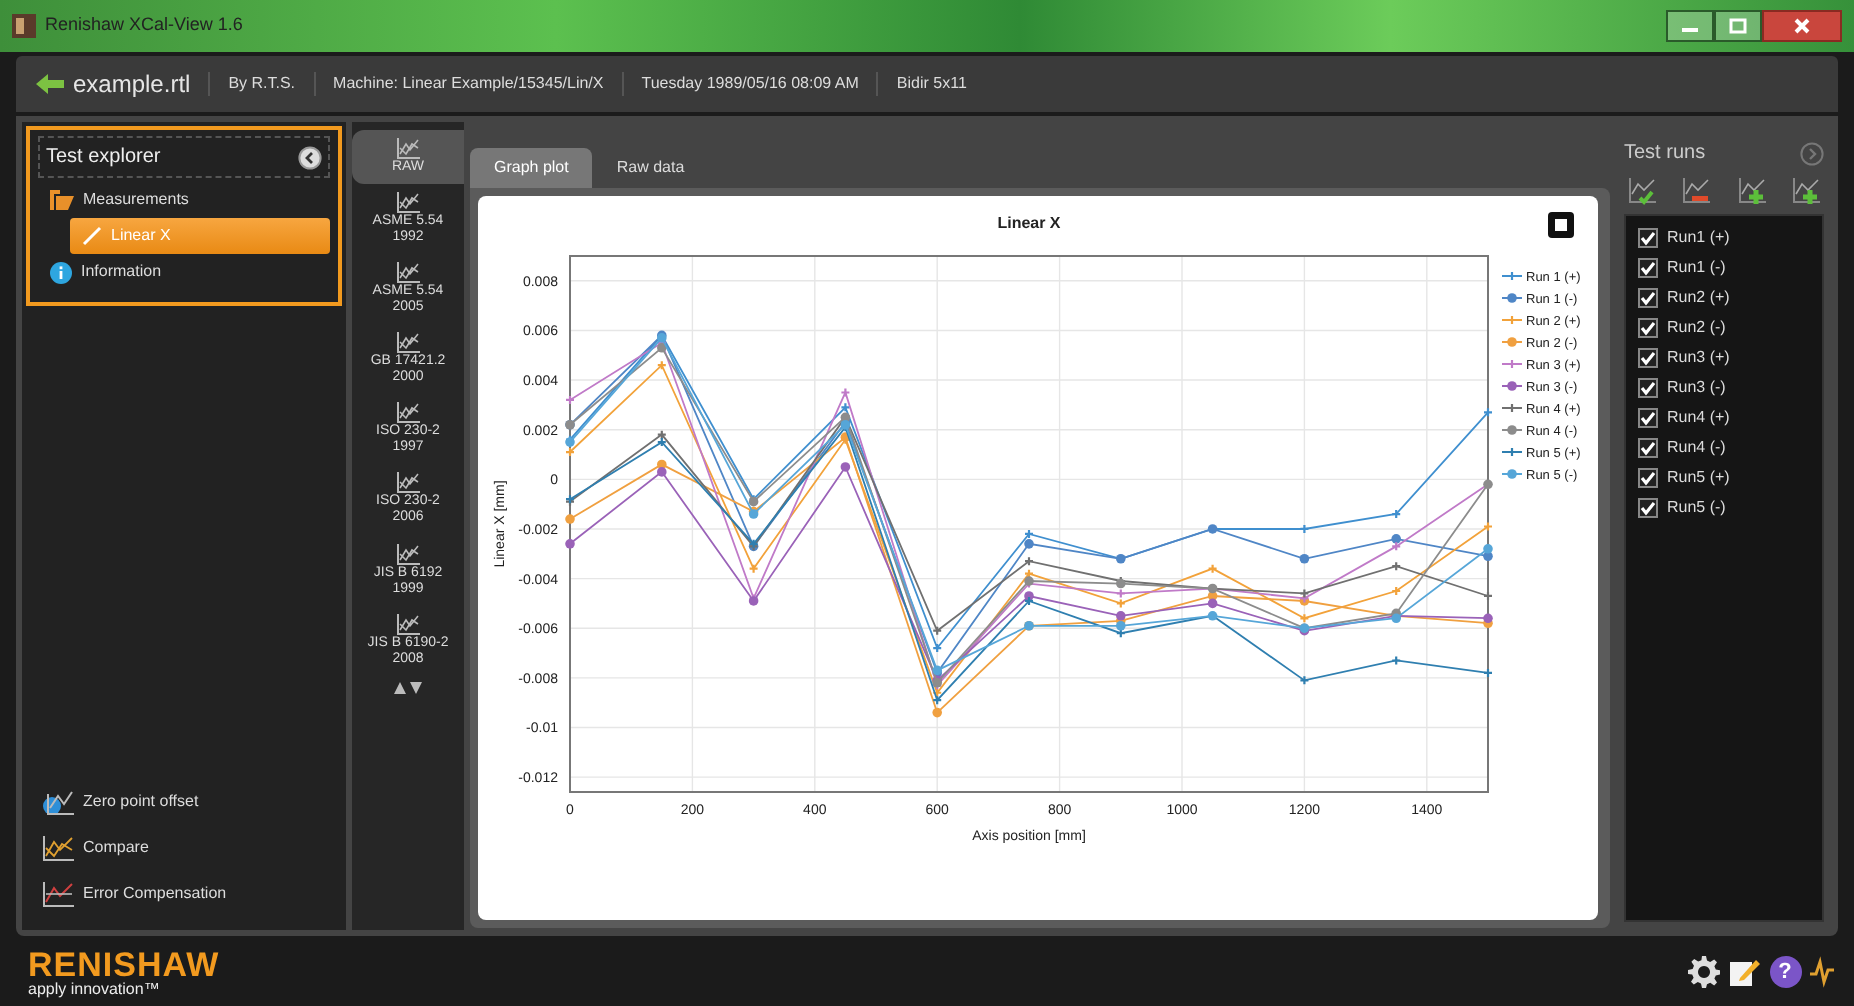  Describe the element at coordinates (749, 84) in the screenshot. I see `header-detail: Tuesday 1989/05/16 08:09 AM` at that location.